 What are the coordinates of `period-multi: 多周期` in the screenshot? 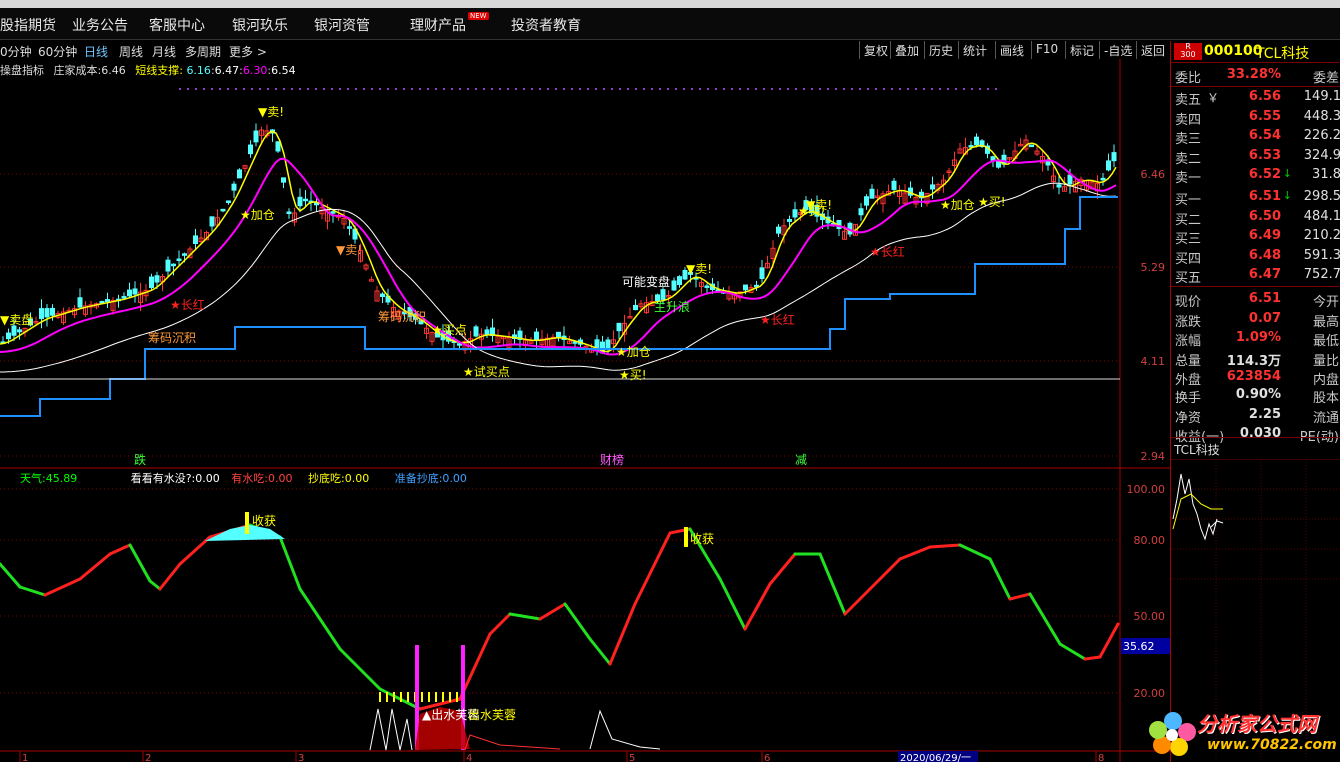 It's located at (203, 51).